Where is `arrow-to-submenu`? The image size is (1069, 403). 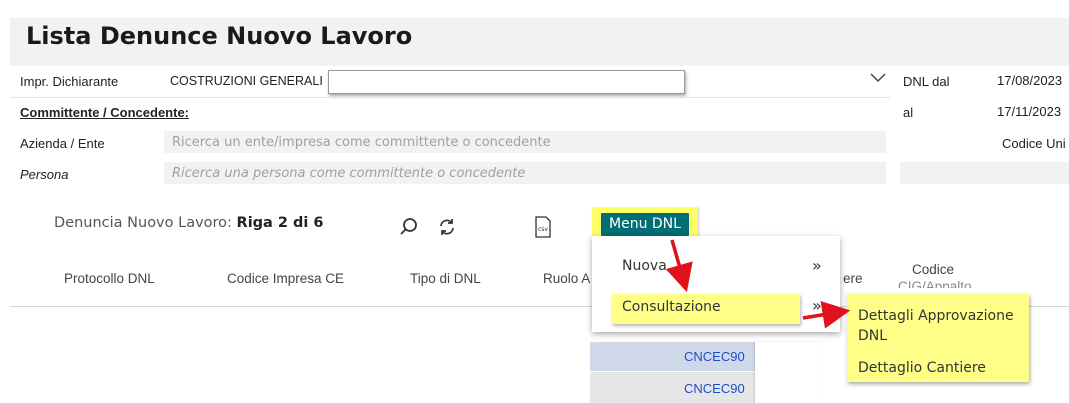
arrow-to-submenu is located at coordinates (826, 314).